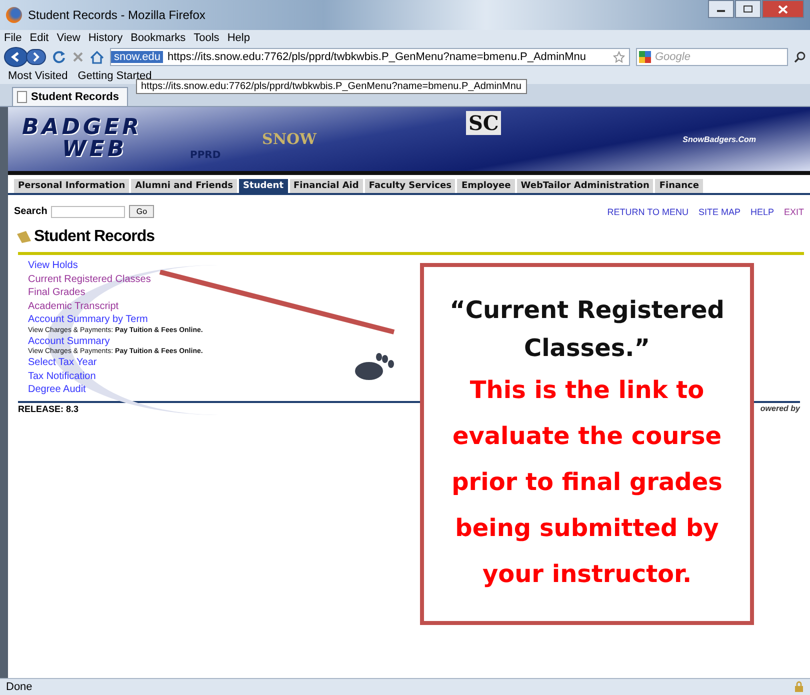 Image resolution: width=810 pixels, height=695 pixels. I want to click on search-icon, so click(800, 57).